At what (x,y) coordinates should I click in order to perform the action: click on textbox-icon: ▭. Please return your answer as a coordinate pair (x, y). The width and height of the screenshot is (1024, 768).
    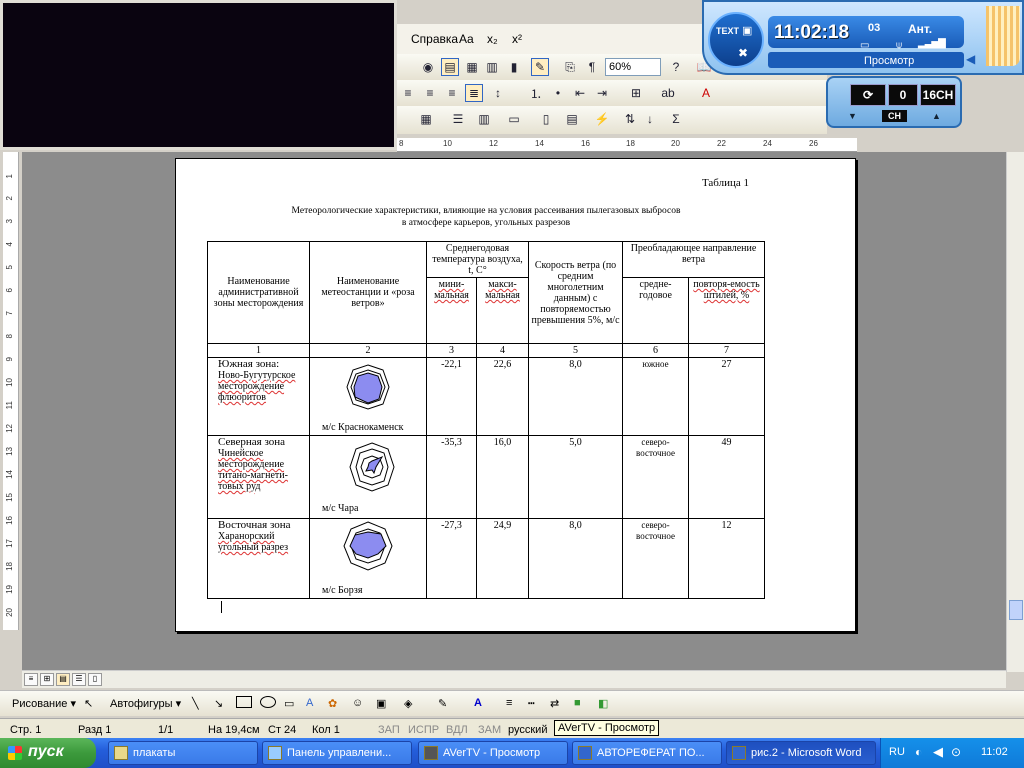
    Looking at the image, I should click on (289, 703).